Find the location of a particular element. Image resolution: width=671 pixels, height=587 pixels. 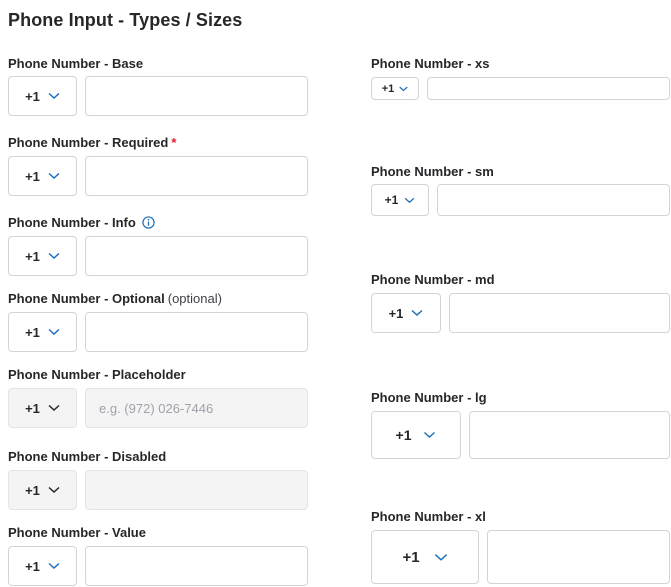

label-placeholder: Phone Number - Placeholder is located at coordinates (97, 374).